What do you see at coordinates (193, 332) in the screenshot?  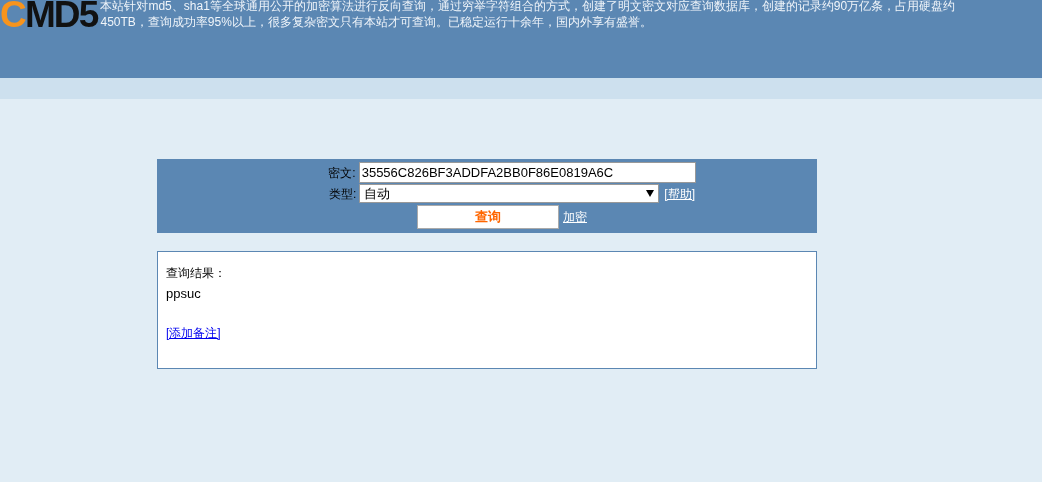 I see `add-note-link: [添加备注]` at bounding box center [193, 332].